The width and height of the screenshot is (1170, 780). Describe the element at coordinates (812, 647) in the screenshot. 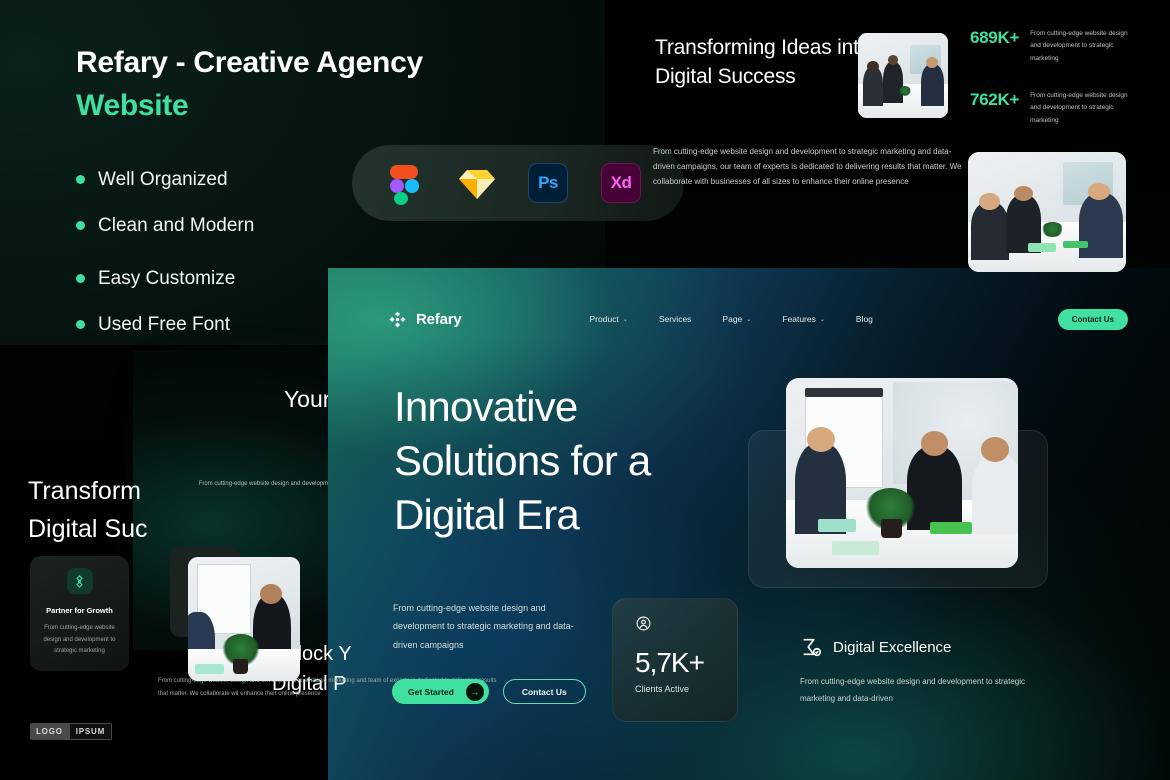

I see `digital-excellence-icon` at that location.